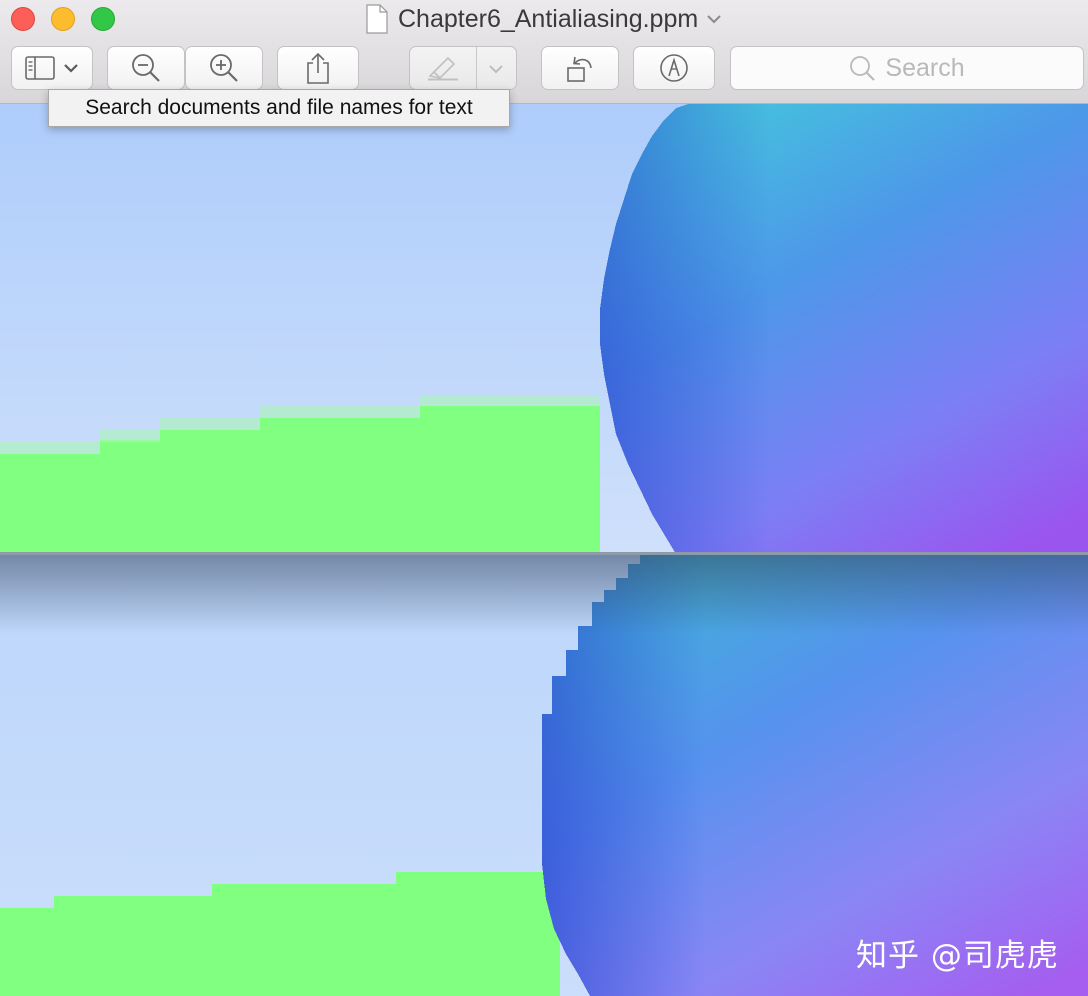 The width and height of the screenshot is (1088, 996). I want to click on rotate-icon, so click(579, 69).